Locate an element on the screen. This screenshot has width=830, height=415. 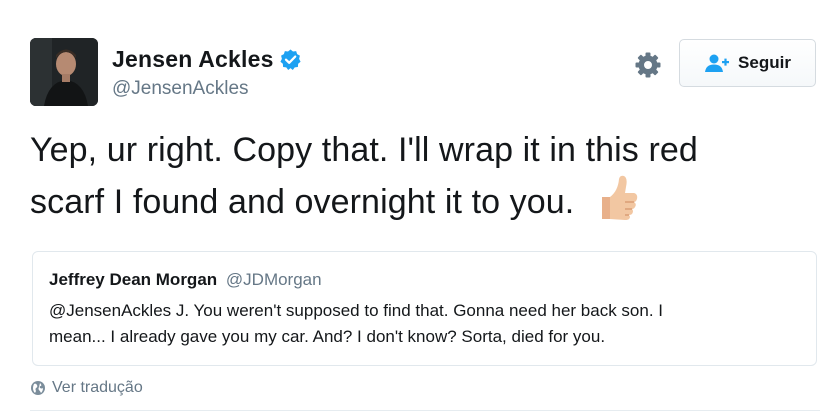
quoted-tweet-header: Jeffrey Dean Morgan @JDMorgan is located at coordinates (185, 280).